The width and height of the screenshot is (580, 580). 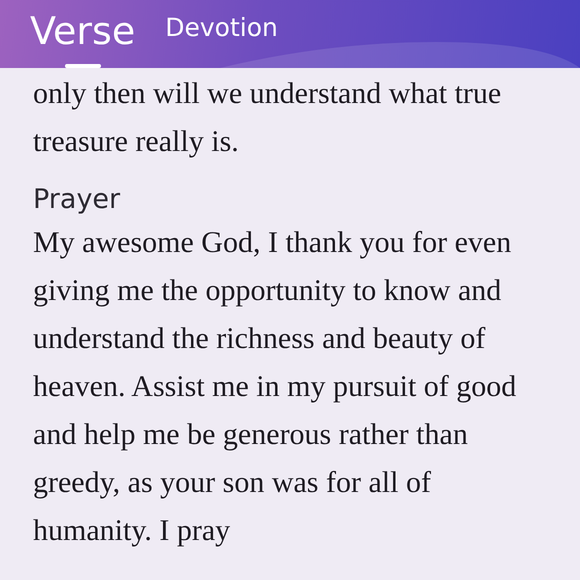 What do you see at coordinates (77, 199) in the screenshot?
I see `section-heading: Prayer` at bounding box center [77, 199].